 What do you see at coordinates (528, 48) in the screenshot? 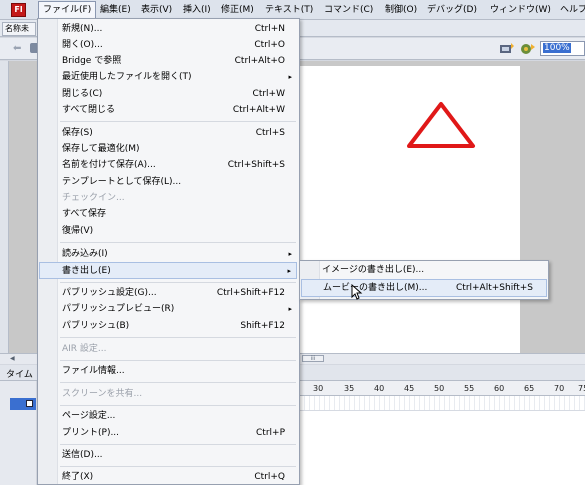
I see `edit-symbol-icon` at bounding box center [528, 48].